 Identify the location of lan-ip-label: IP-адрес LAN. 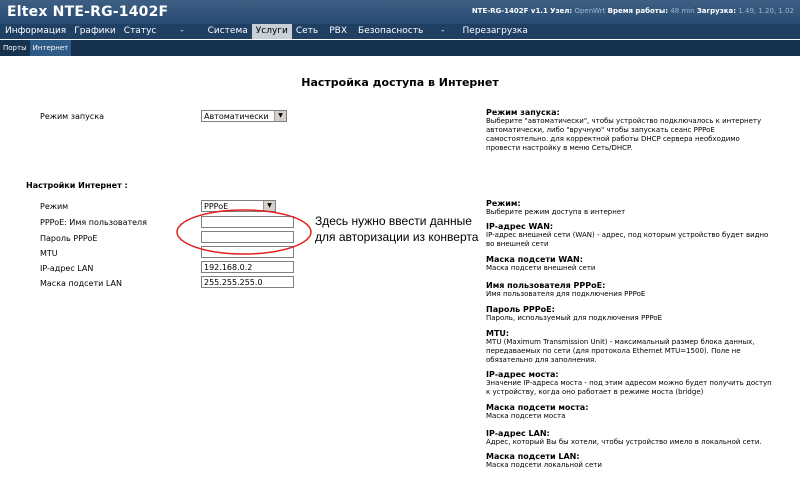
(67, 268).